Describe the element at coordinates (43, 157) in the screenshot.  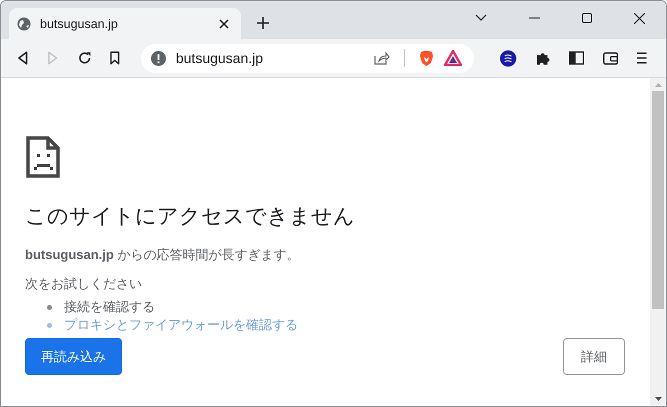
I see `sad-page-icon` at that location.